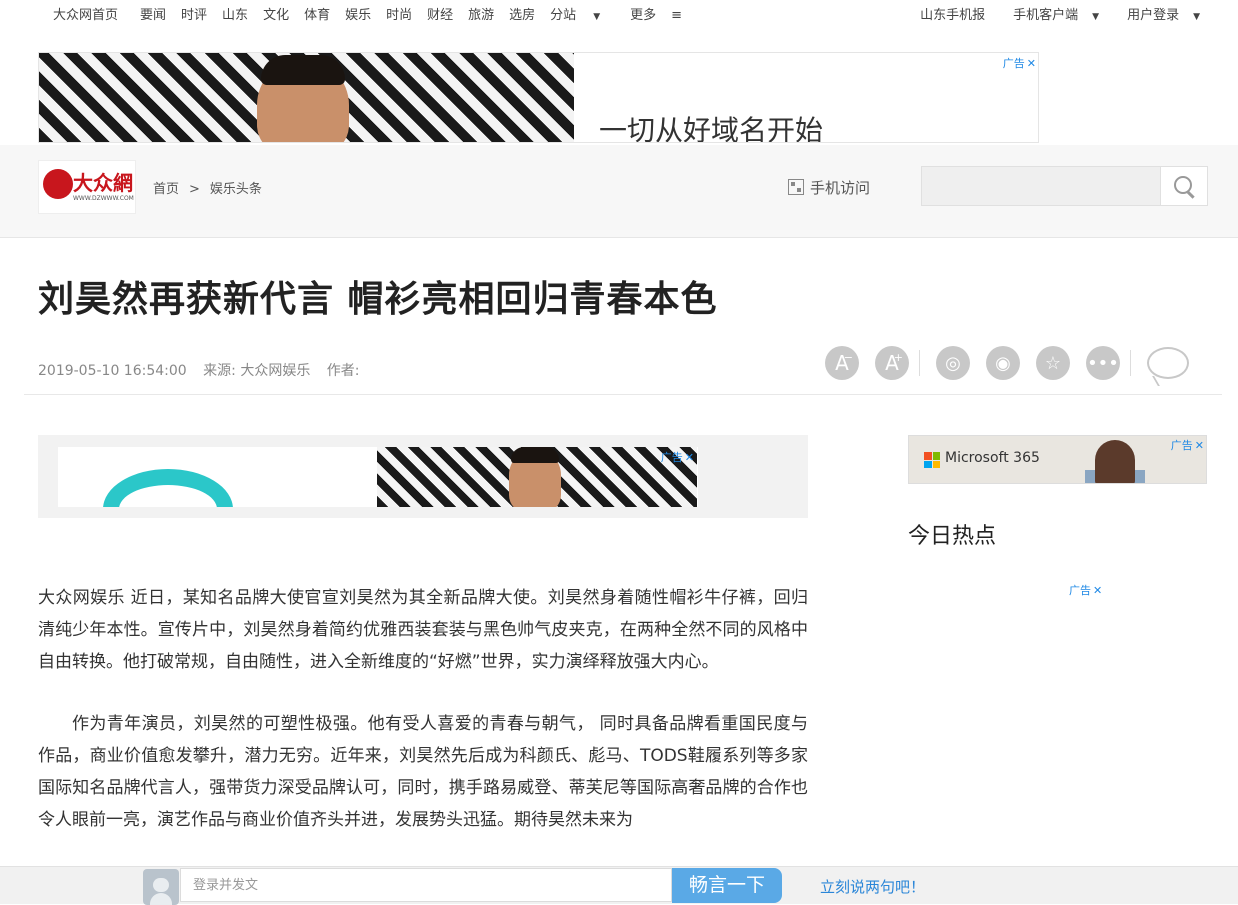 This screenshot has height=905, width=1238. Describe the element at coordinates (161, 887) in the screenshot. I see `avatar` at that location.